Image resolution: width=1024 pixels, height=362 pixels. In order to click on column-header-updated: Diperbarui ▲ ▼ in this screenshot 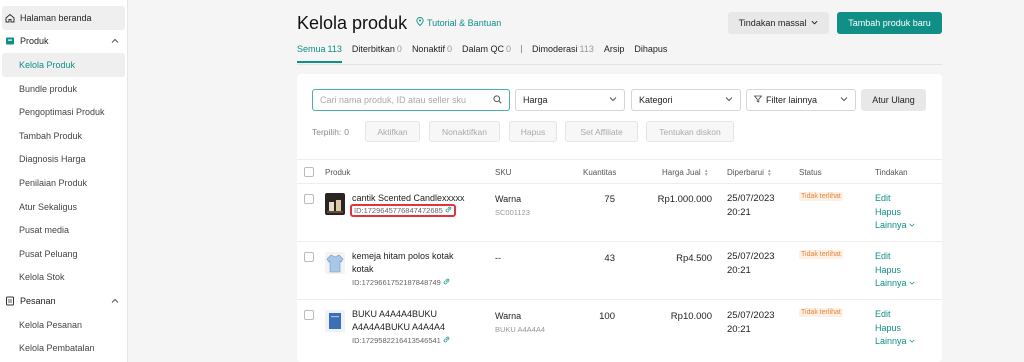, I will do `click(749, 172)`.